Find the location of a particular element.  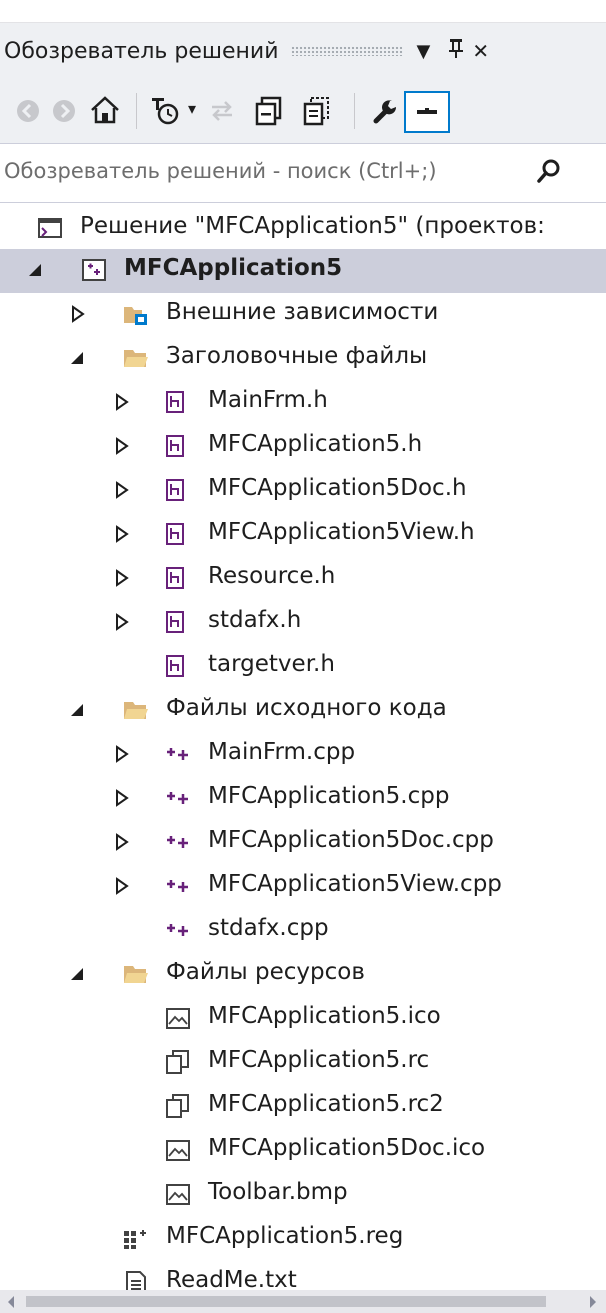

tree-item-file: MainFrm.h is located at coordinates (303, 403).